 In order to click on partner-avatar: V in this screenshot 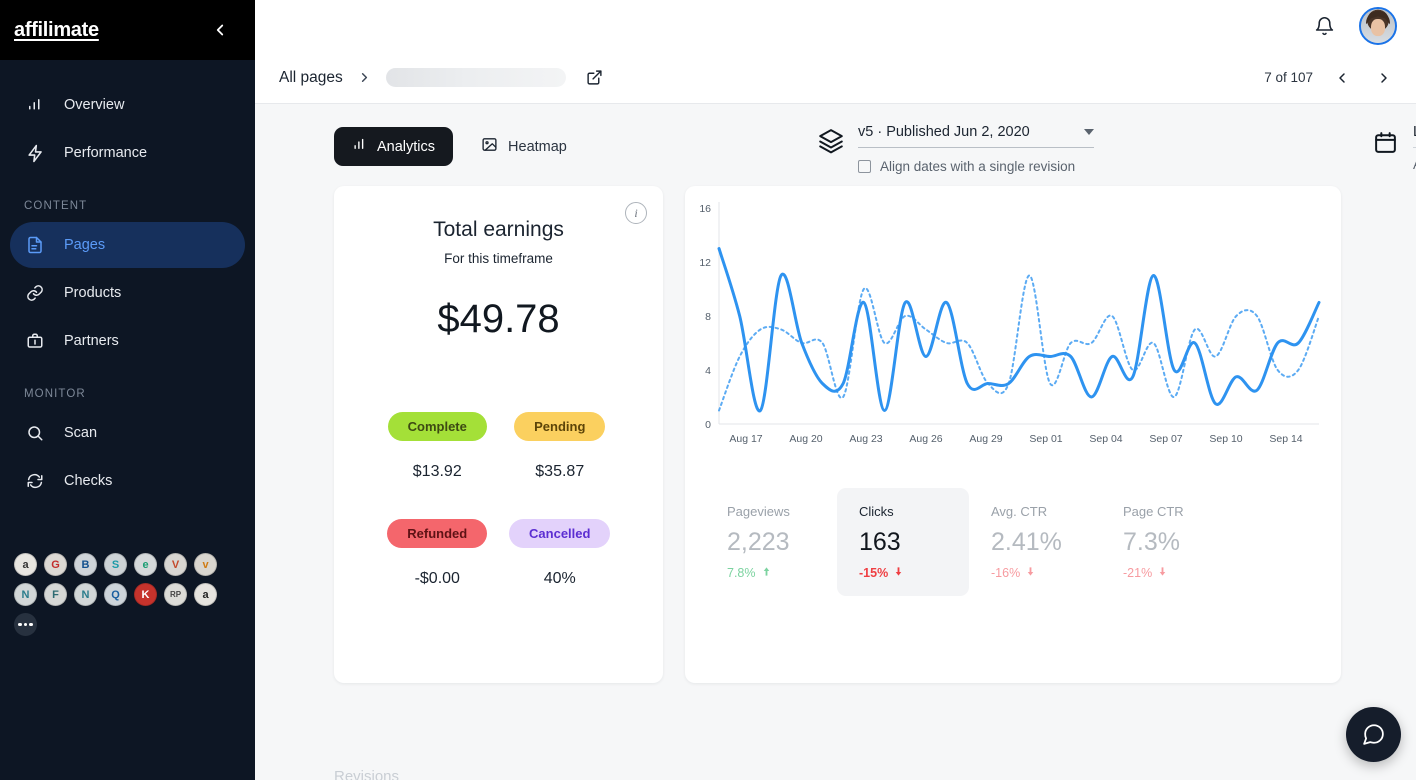, I will do `click(175, 564)`.